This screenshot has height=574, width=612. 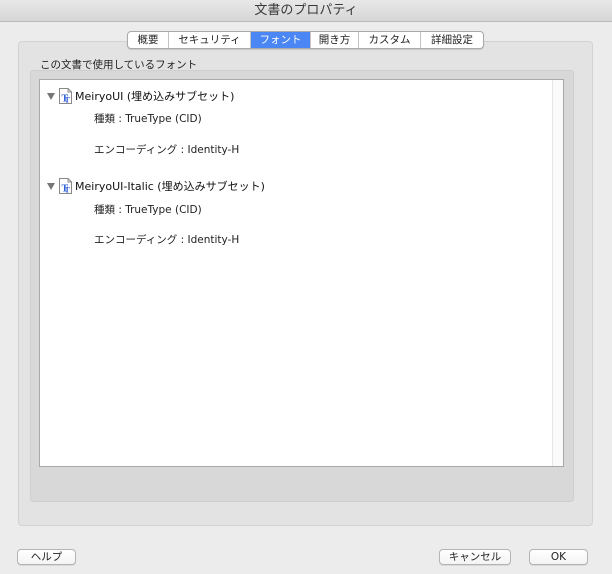 What do you see at coordinates (452, 40) in the screenshot?
I see `tab-advanced: 詳細設定` at bounding box center [452, 40].